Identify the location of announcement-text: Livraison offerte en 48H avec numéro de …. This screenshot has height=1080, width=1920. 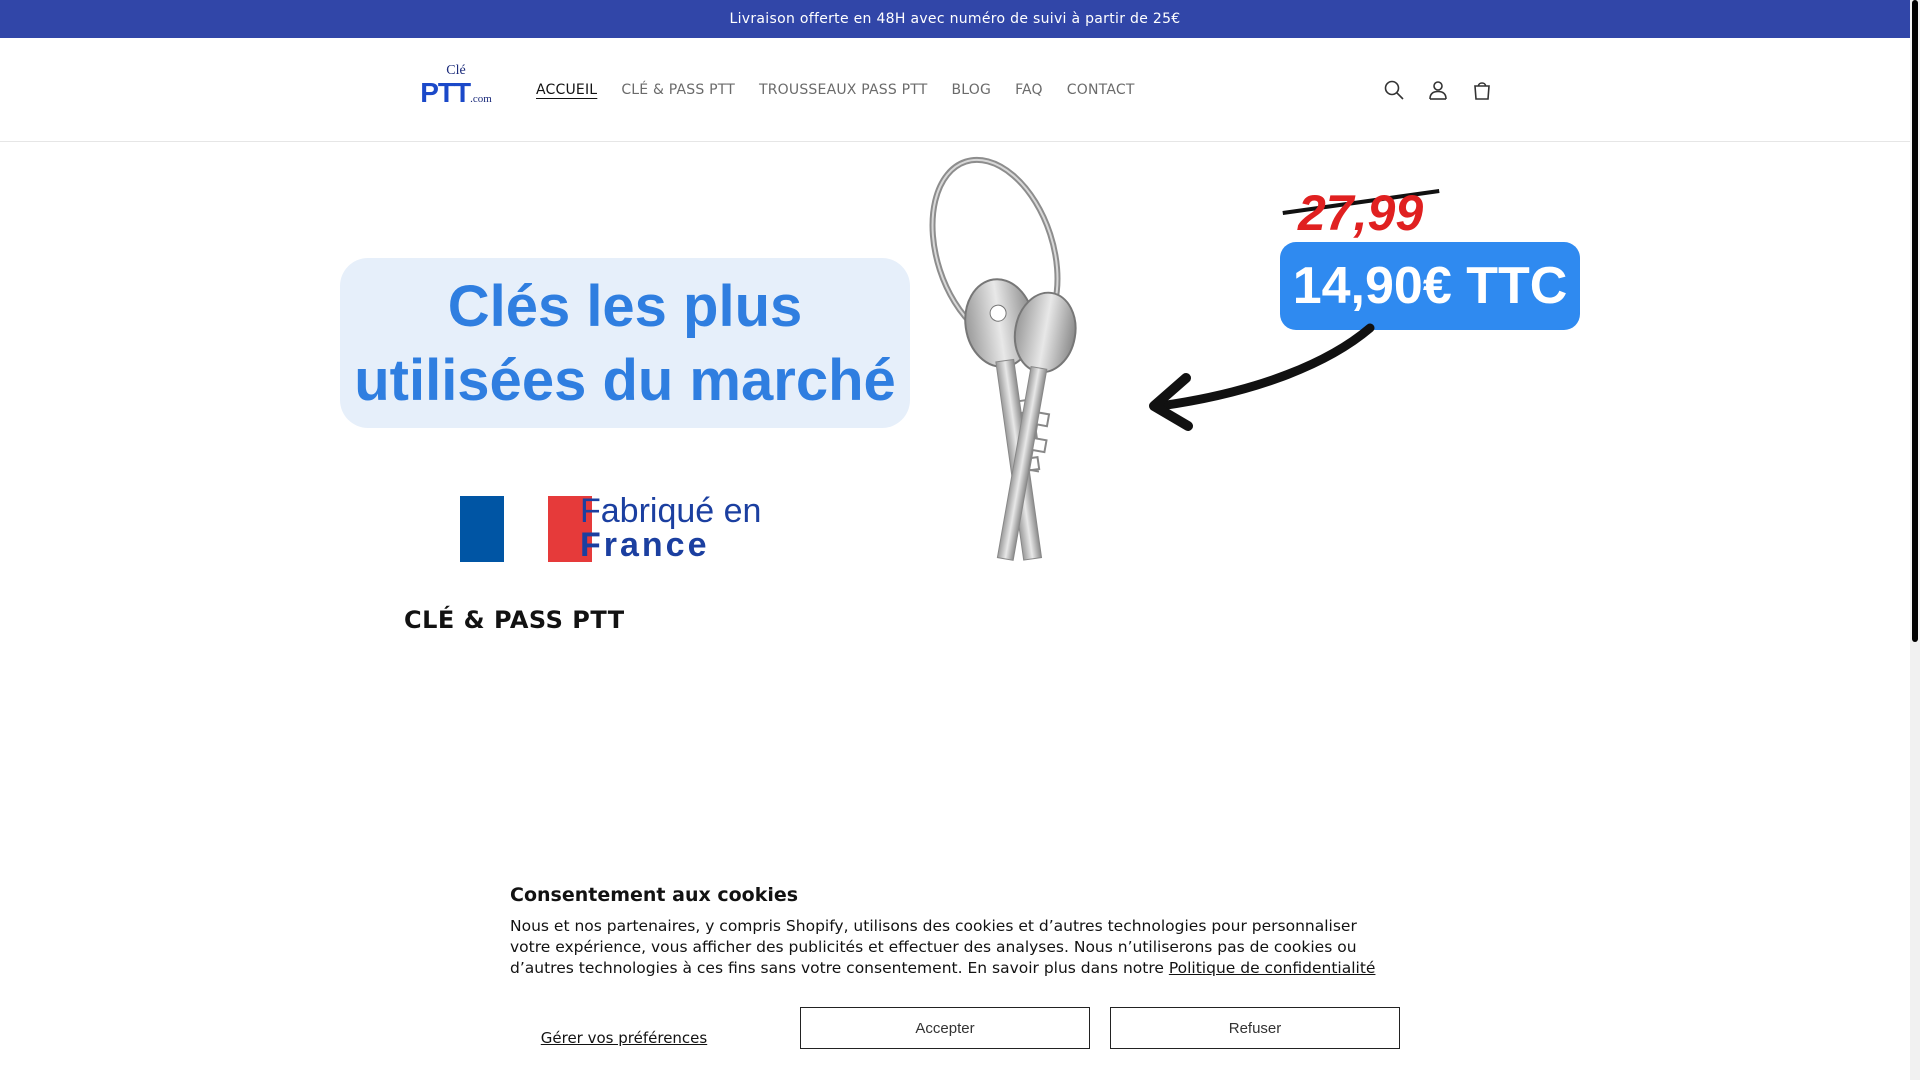
(955, 19).